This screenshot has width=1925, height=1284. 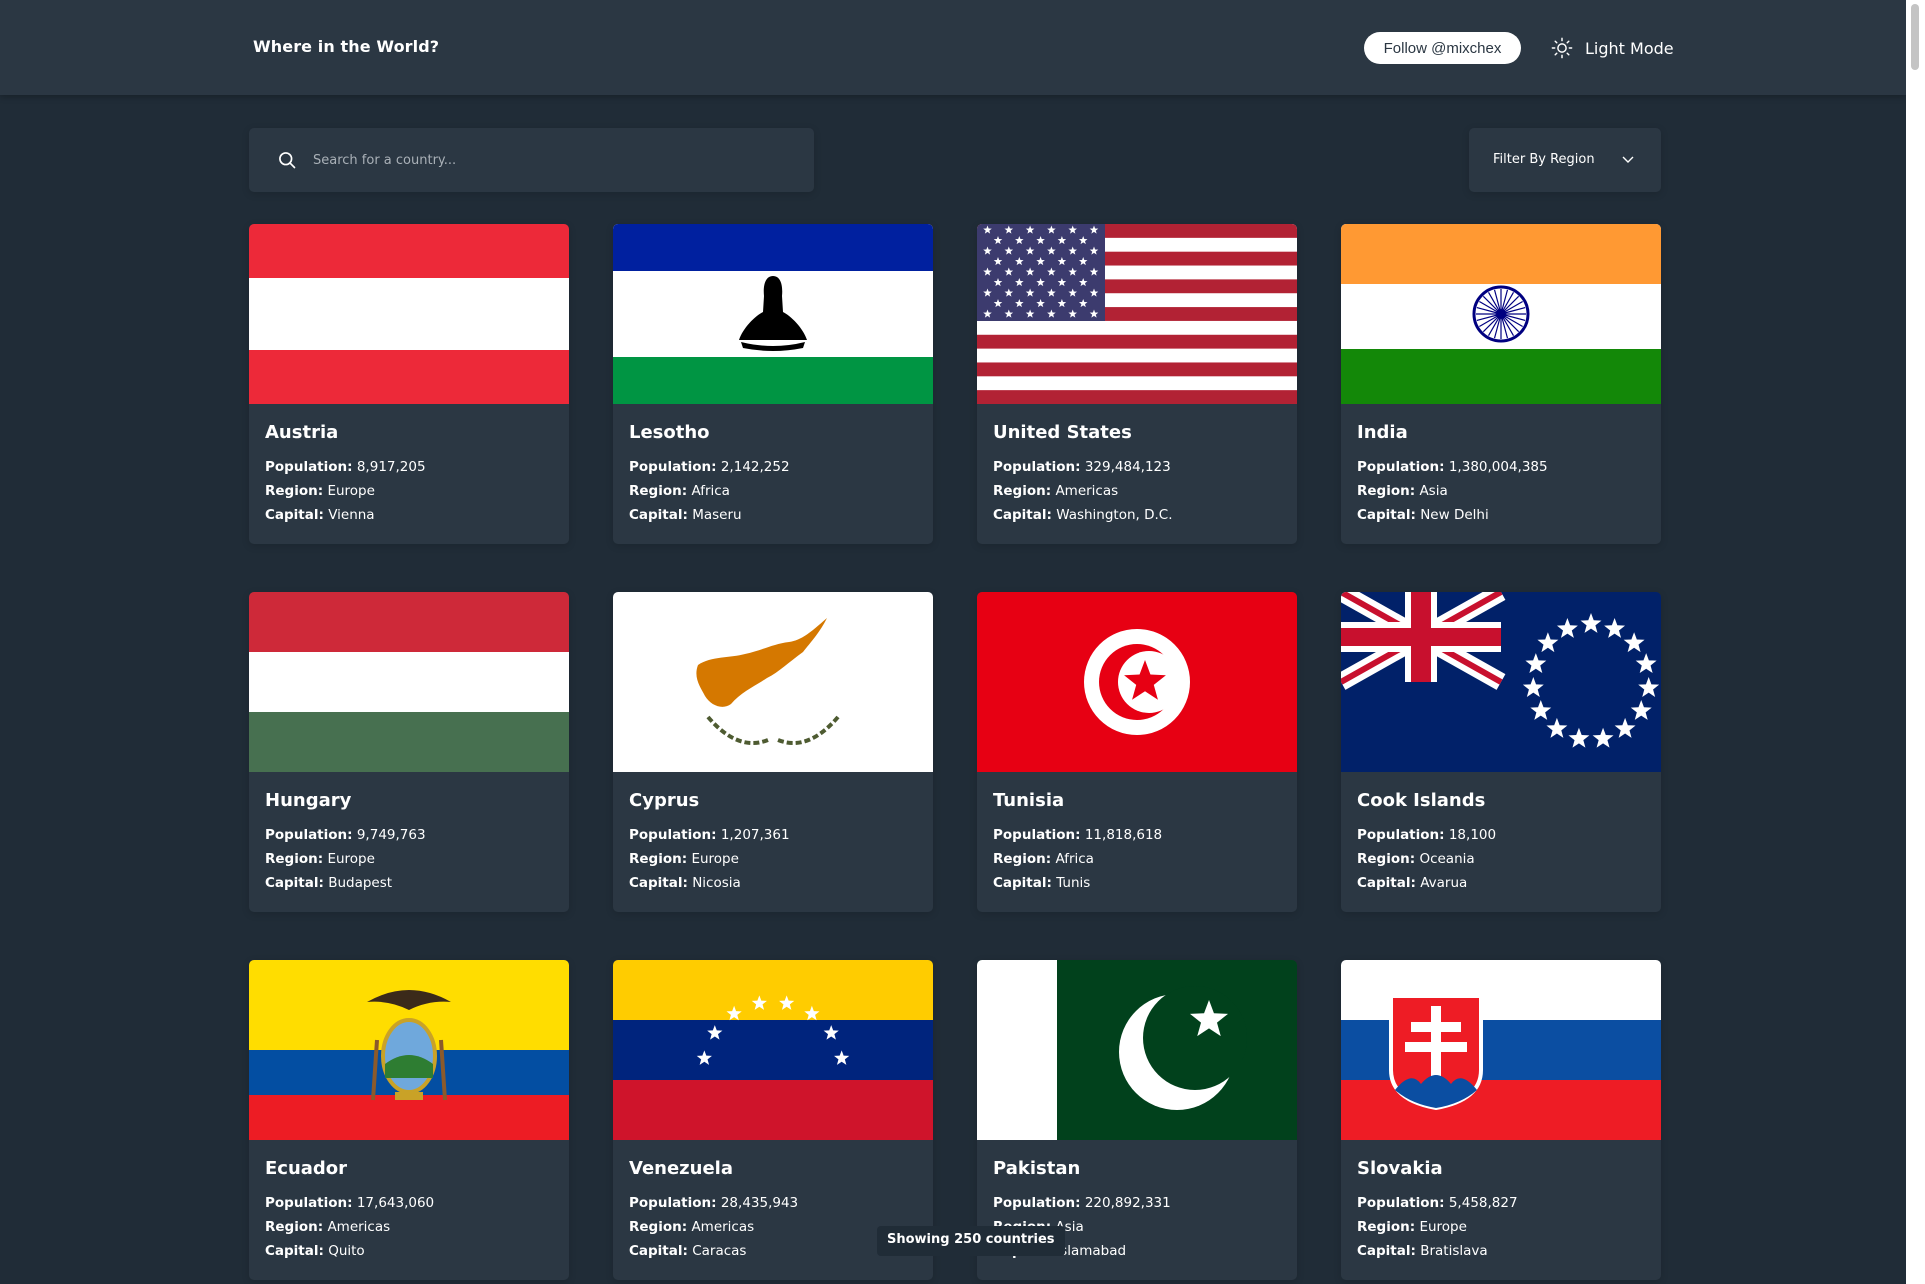 I want to click on country-capital: Capital: Vienna, so click(x=320, y=515).